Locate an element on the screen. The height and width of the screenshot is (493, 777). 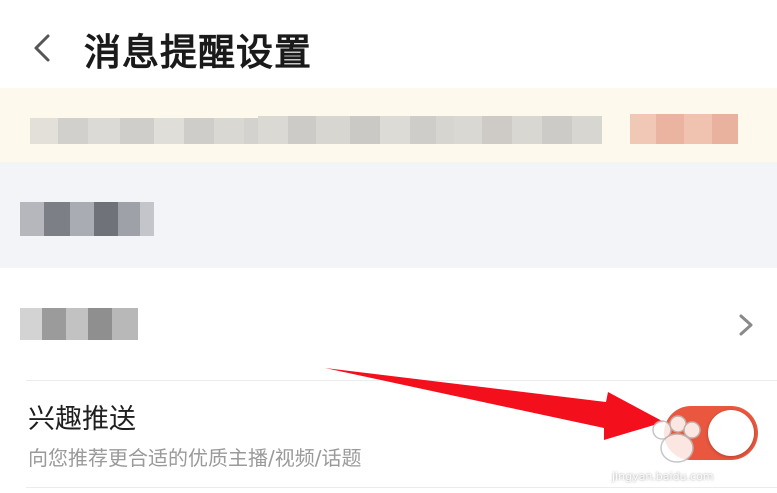
obscured-section-label is located at coordinates (87, 219).